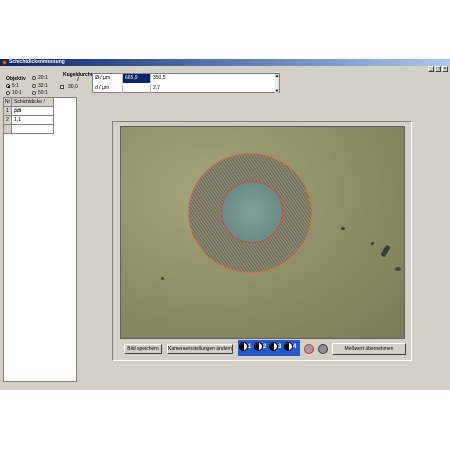 The image size is (450, 450). I want to click on col-header: Schichtdicke / µm, so click(33, 106).